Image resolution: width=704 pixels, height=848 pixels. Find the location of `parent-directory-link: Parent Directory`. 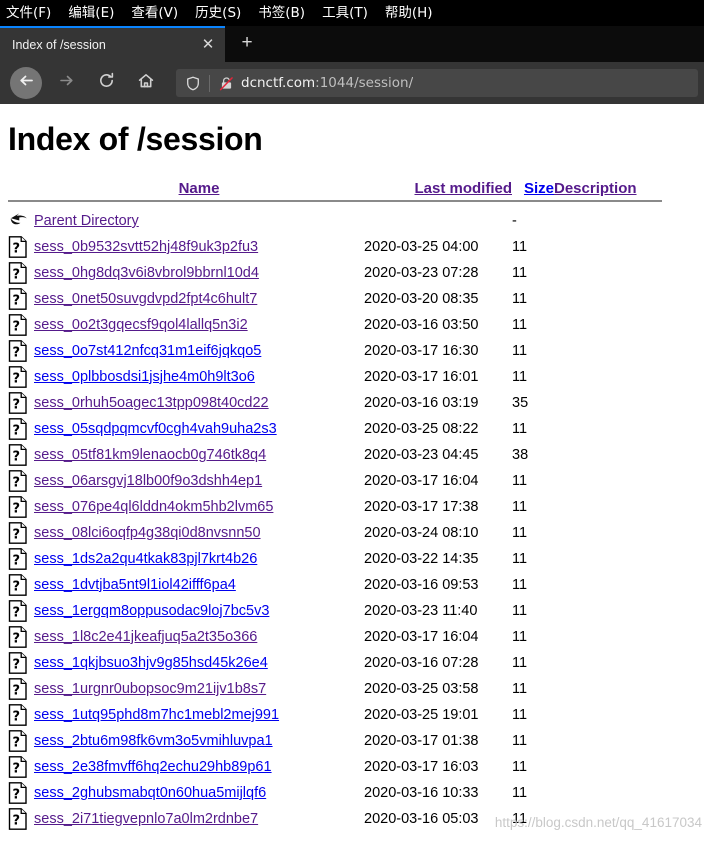

parent-directory-link: Parent Directory is located at coordinates (86, 221).